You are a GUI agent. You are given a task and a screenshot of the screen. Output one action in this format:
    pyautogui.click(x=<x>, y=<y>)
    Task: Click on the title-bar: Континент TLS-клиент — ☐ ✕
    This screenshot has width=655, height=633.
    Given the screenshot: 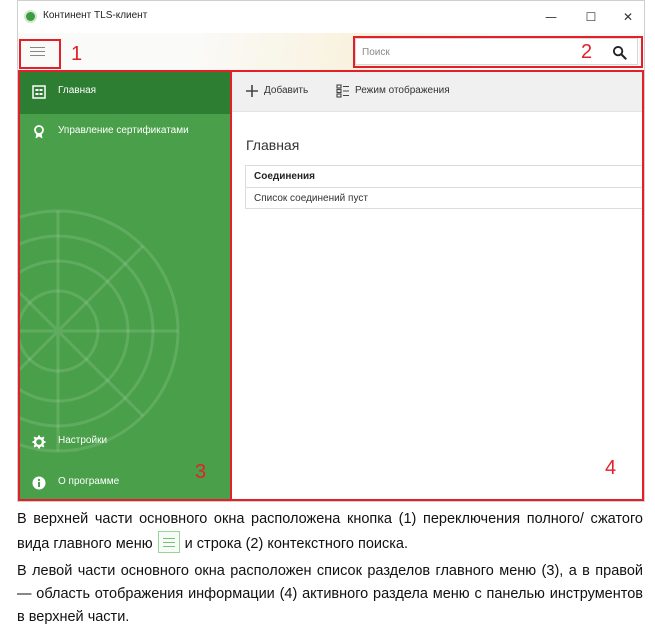 What is the action you would take?
    pyautogui.click(x=331, y=17)
    